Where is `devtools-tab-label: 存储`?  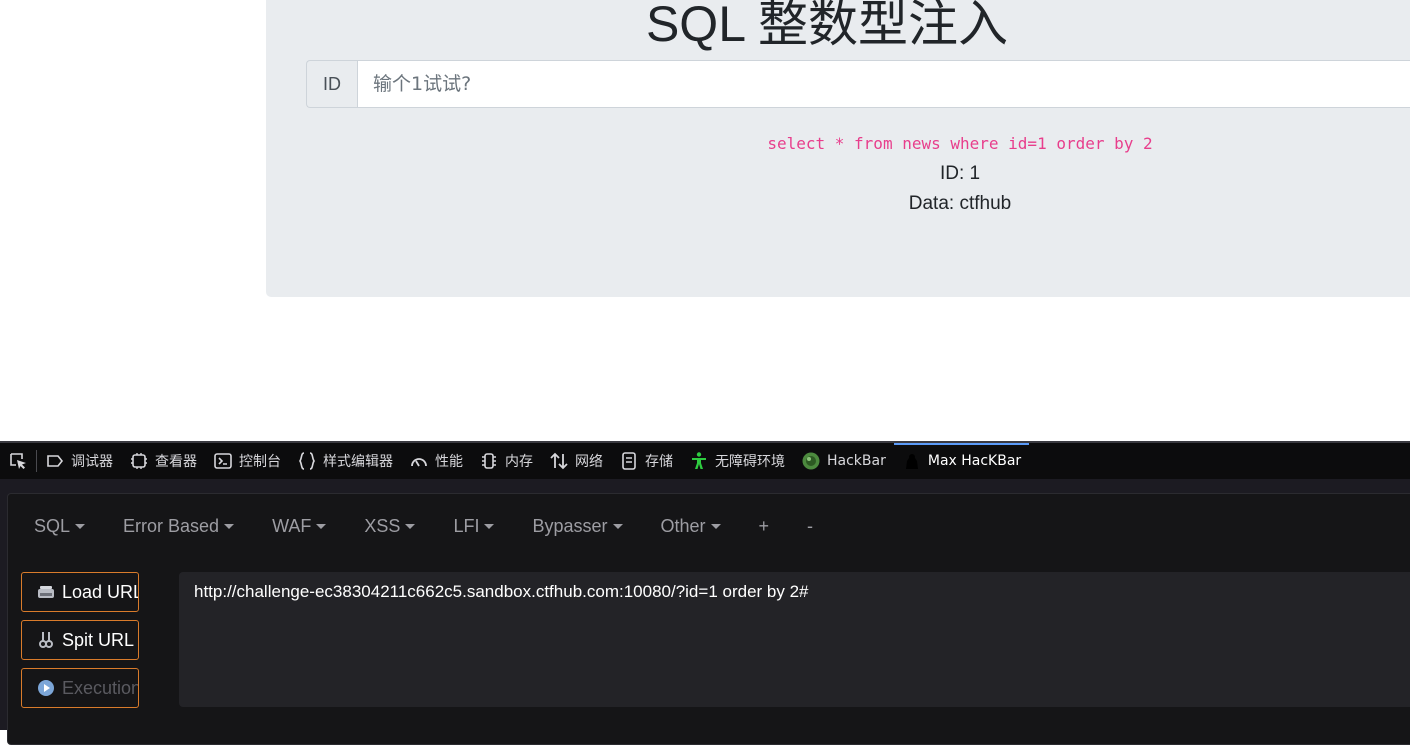
devtools-tab-label: 存储 is located at coordinates (659, 462).